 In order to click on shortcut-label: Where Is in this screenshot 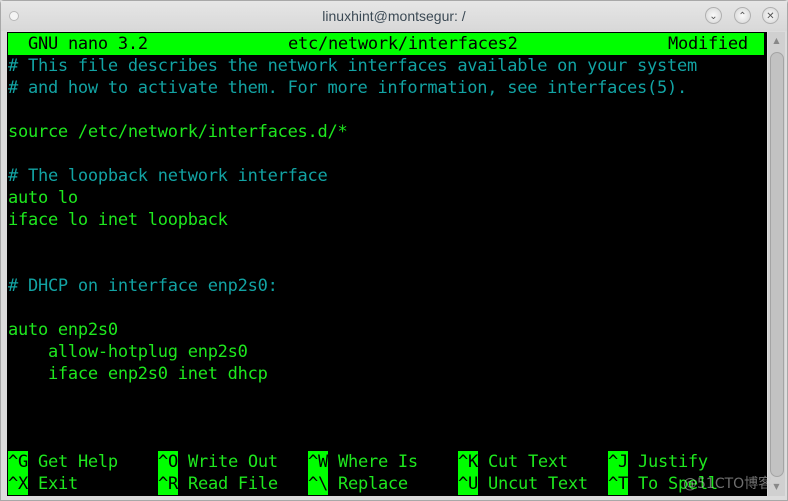, I will do `click(378, 462)`.